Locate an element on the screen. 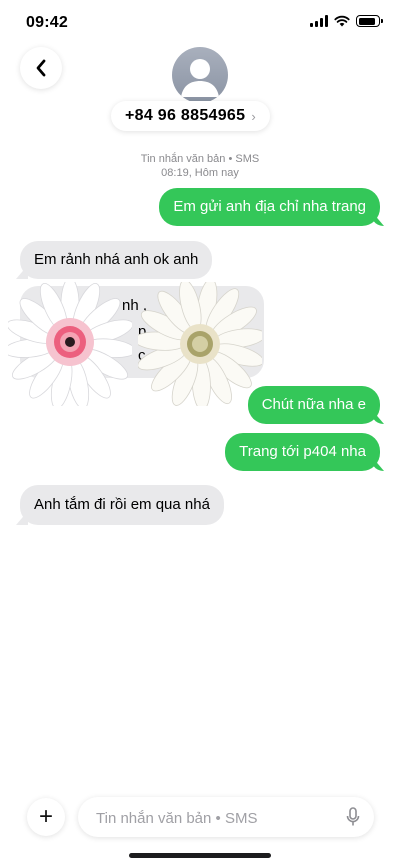 The image size is (400, 866). chevron-right-icon: › is located at coordinates (253, 116).